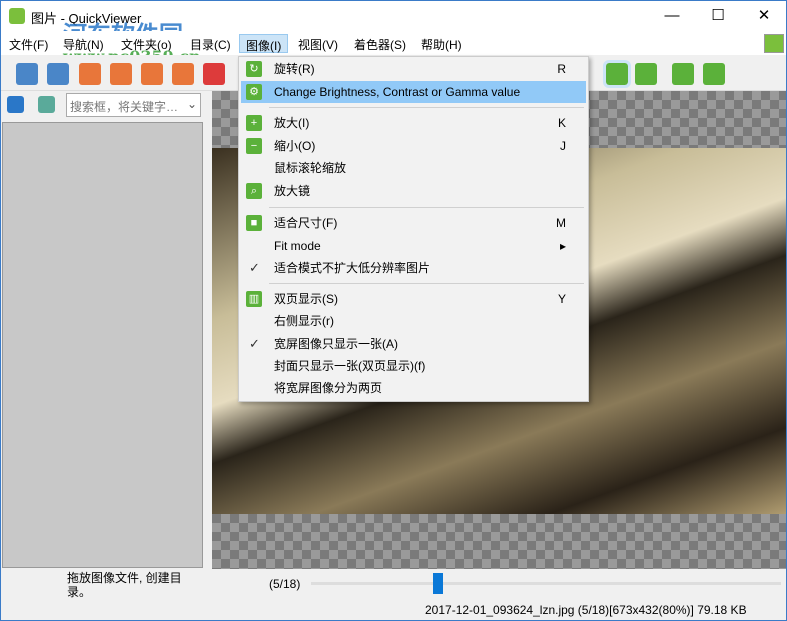 Image resolution: width=787 pixels, height=621 pixels. What do you see at coordinates (441, 43) in the screenshot?
I see `menu-help: 帮助(H)` at bounding box center [441, 43].